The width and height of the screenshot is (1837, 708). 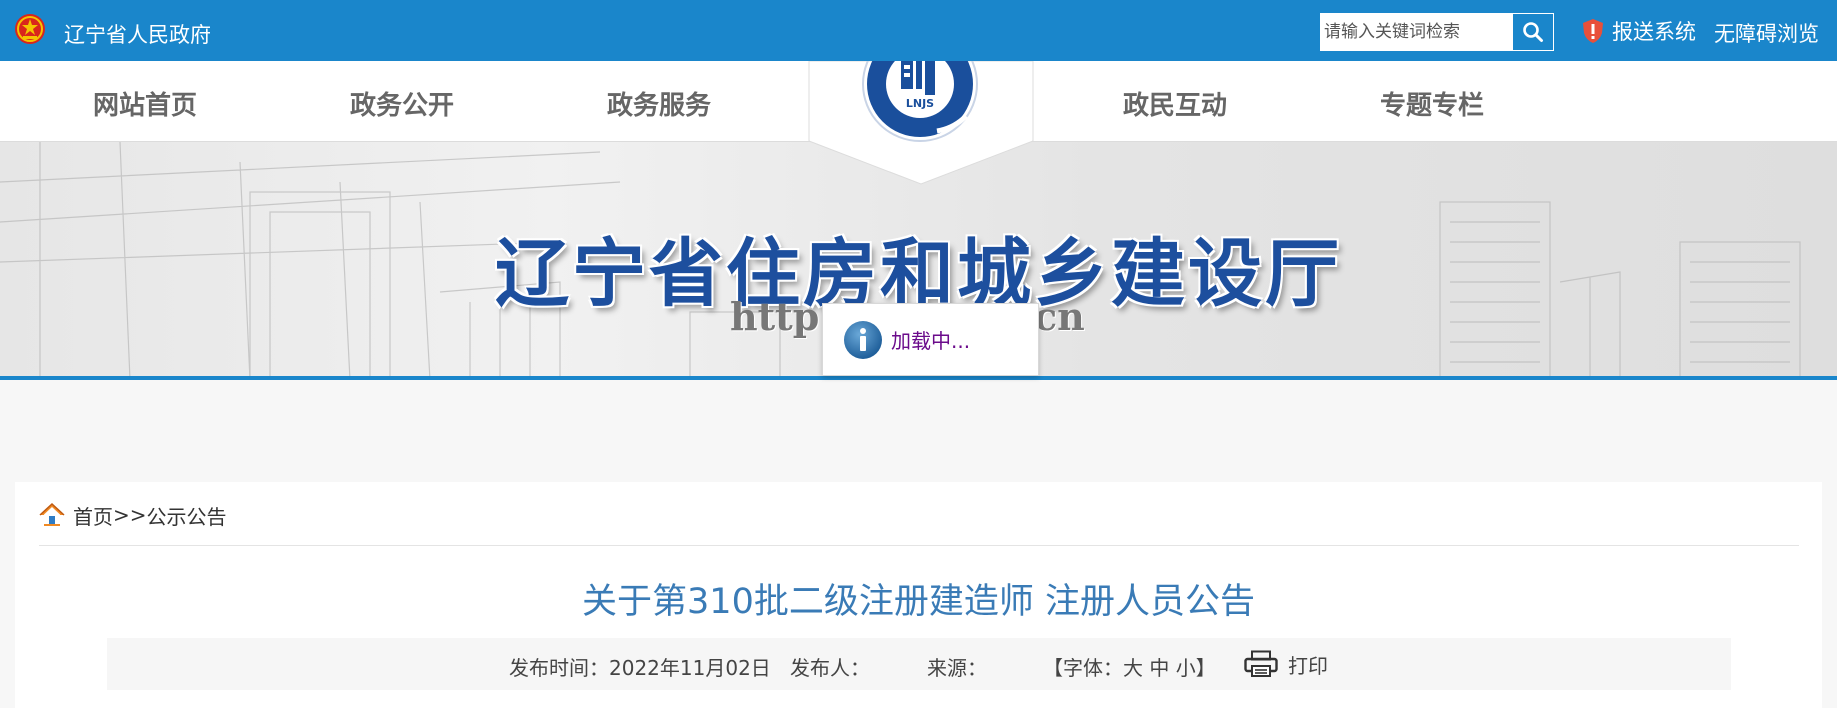 I want to click on top-bar: 辽宁省人民政府 报送系统 无障碍浏览, so click(x=918, y=30).